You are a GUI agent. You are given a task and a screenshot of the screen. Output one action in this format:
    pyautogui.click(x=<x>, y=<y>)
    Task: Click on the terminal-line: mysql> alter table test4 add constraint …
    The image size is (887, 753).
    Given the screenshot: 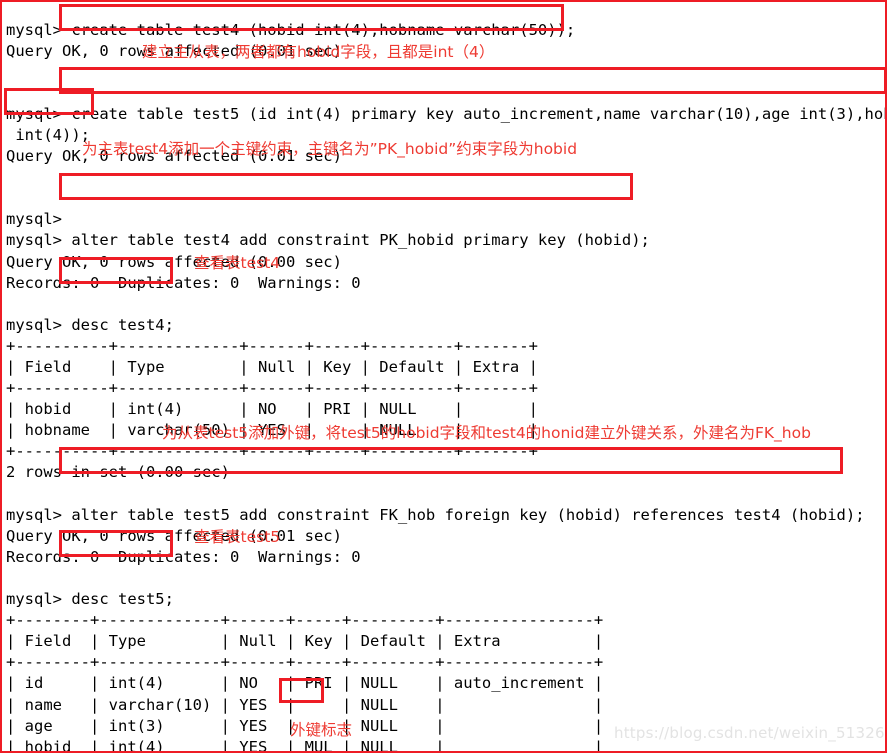 What is the action you would take?
    pyautogui.click(x=328, y=240)
    